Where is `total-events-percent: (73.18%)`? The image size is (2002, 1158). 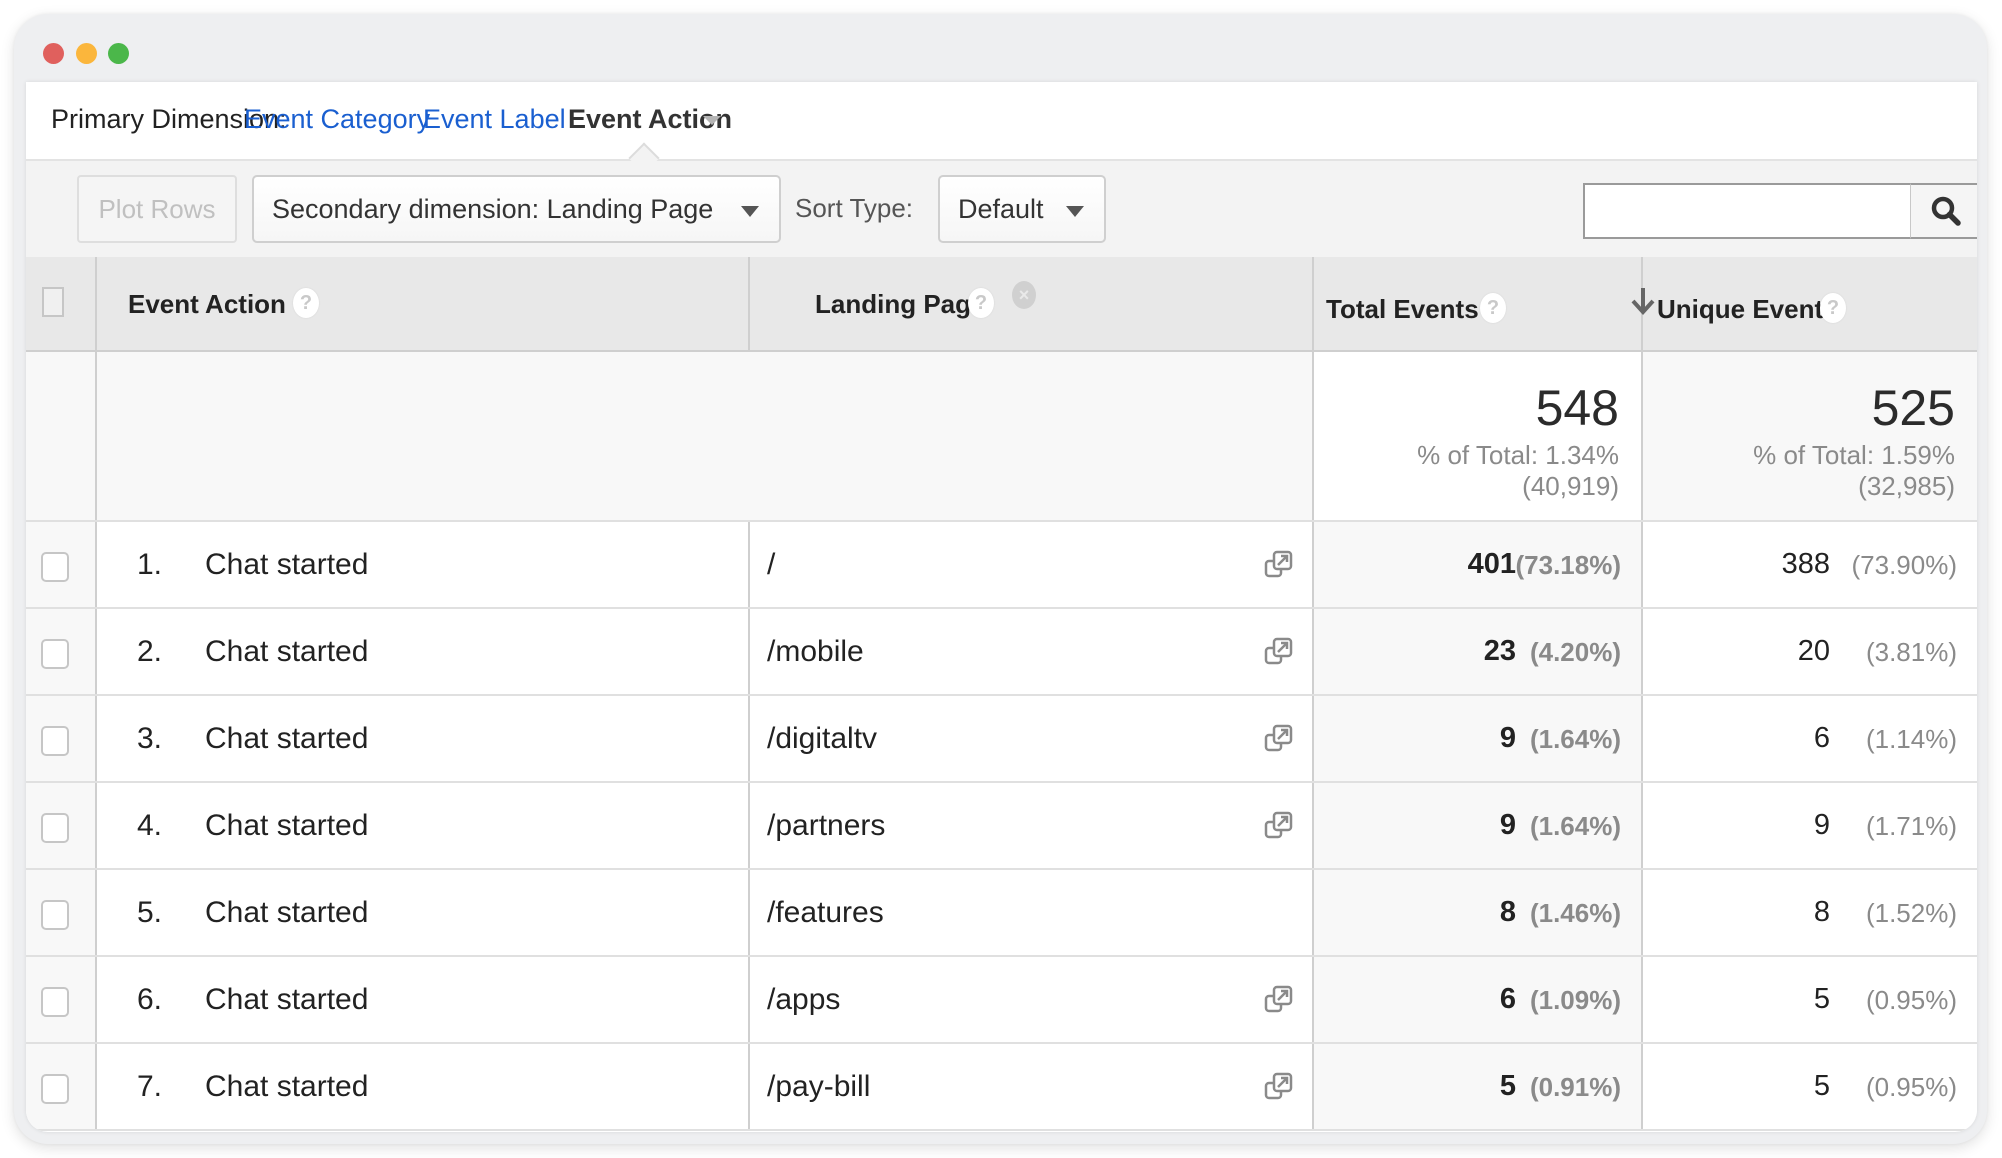 total-events-percent: (73.18%) is located at coordinates (1568, 565).